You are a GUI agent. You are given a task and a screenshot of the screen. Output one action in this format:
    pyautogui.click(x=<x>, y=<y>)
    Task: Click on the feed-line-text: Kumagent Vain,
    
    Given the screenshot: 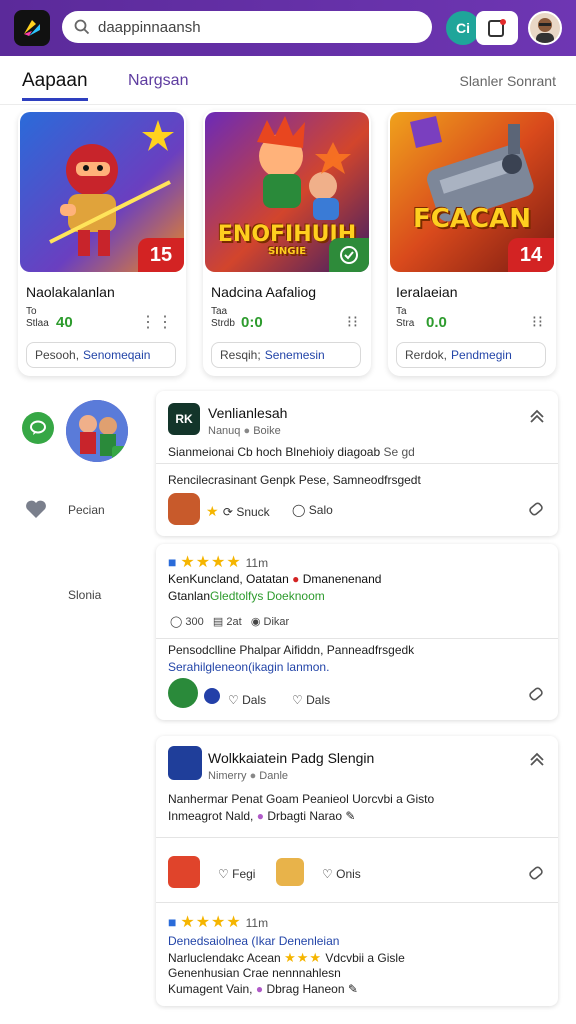 What is the action you would take?
    pyautogui.click(x=210, y=989)
    